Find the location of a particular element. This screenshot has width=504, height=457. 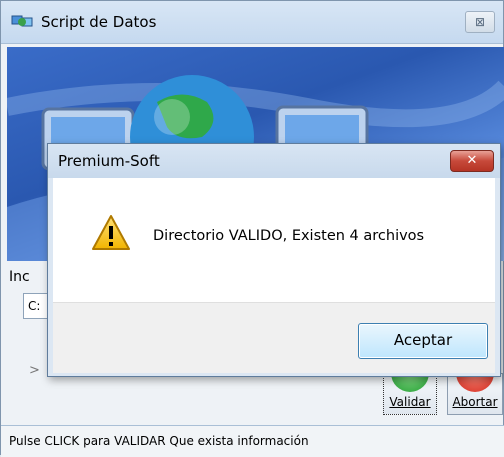

index-label: Inc is located at coordinates (19, 277).